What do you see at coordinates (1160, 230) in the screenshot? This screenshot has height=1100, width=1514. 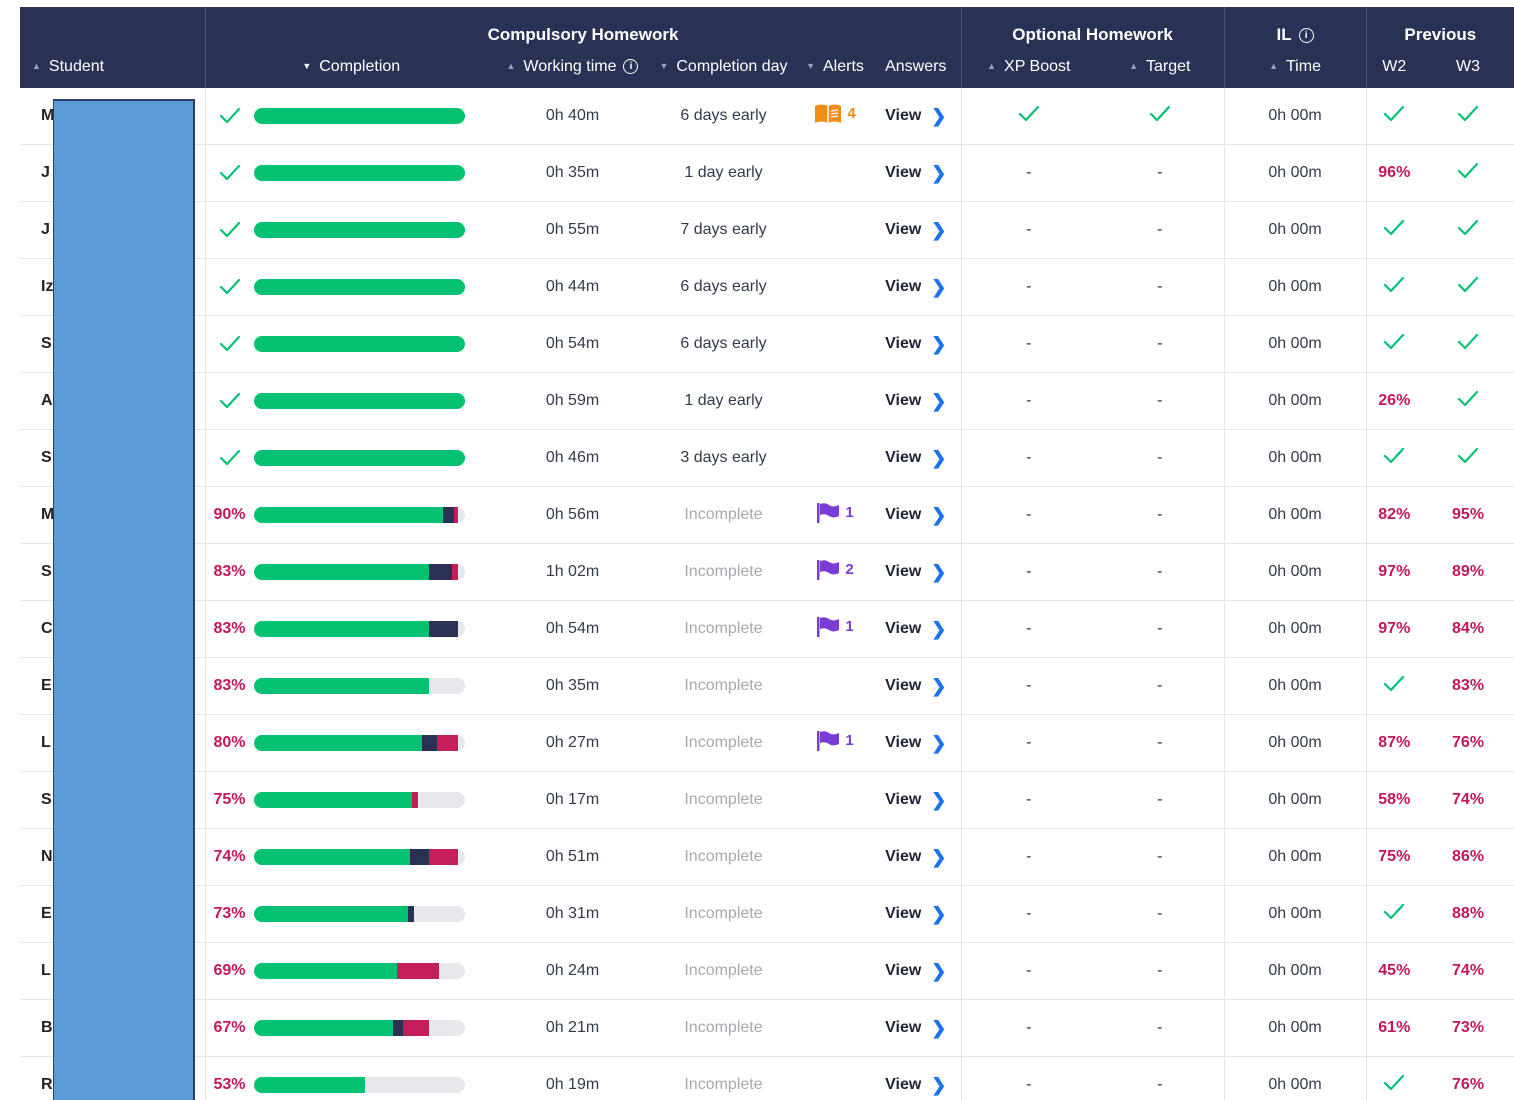 I see `target-cell: -` at bounding box center [1160, 230].